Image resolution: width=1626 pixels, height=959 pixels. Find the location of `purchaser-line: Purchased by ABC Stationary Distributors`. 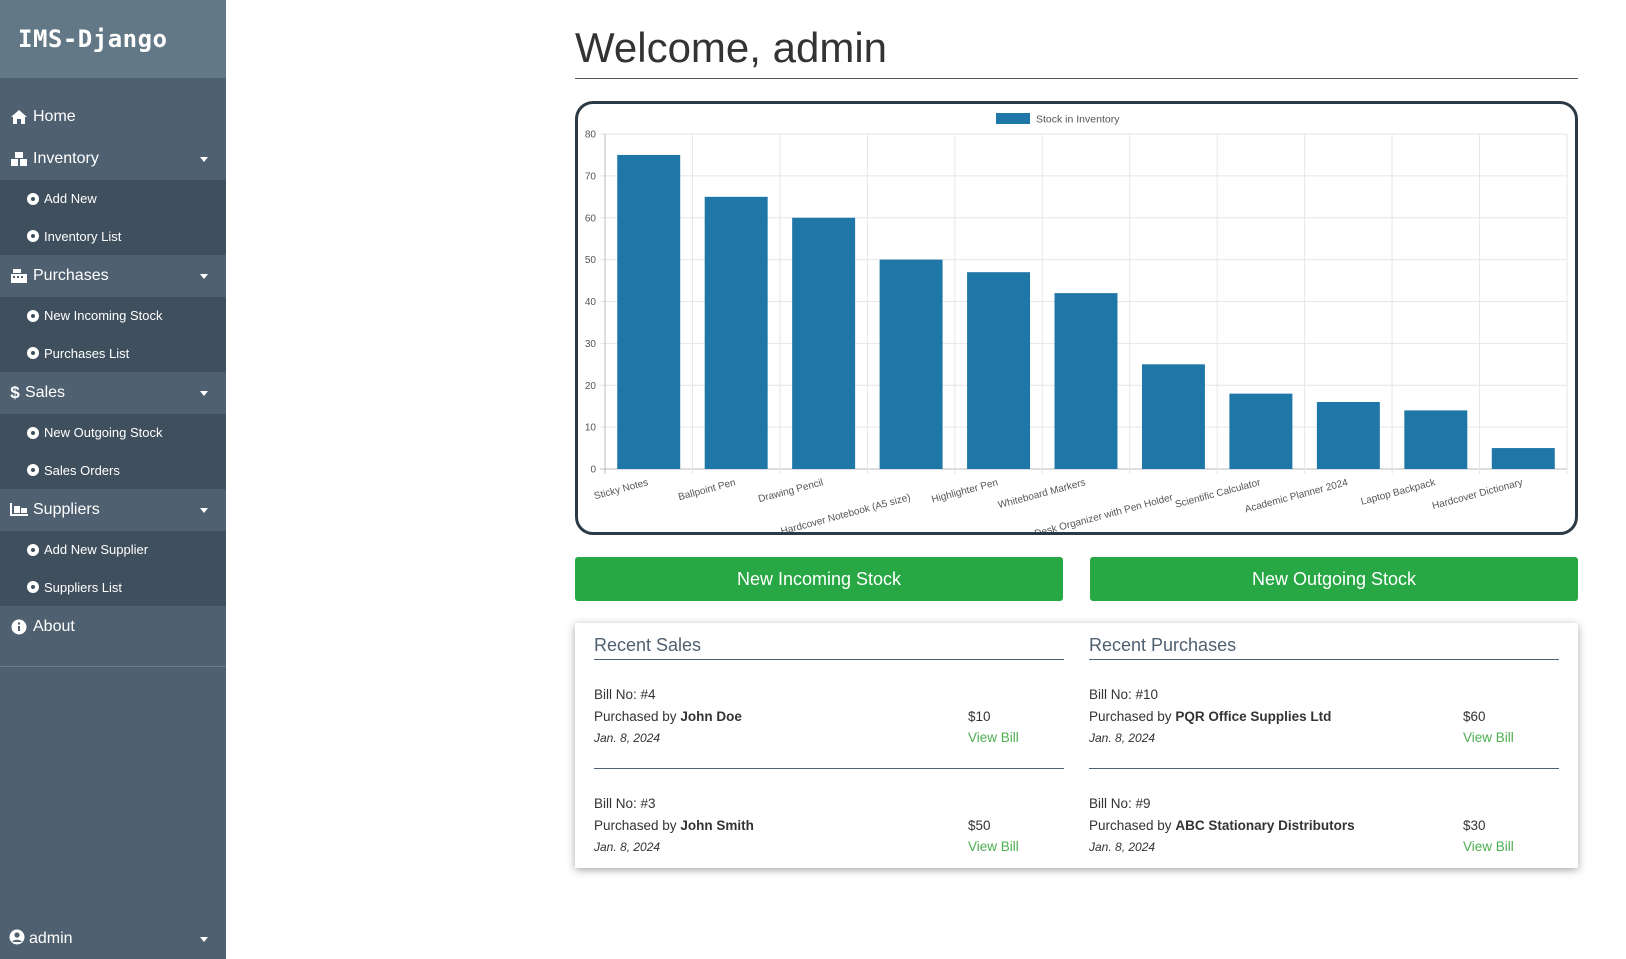

purchaser-line: Purchased by ABC Stationary Distributors is located at coordinates (1324, 826).